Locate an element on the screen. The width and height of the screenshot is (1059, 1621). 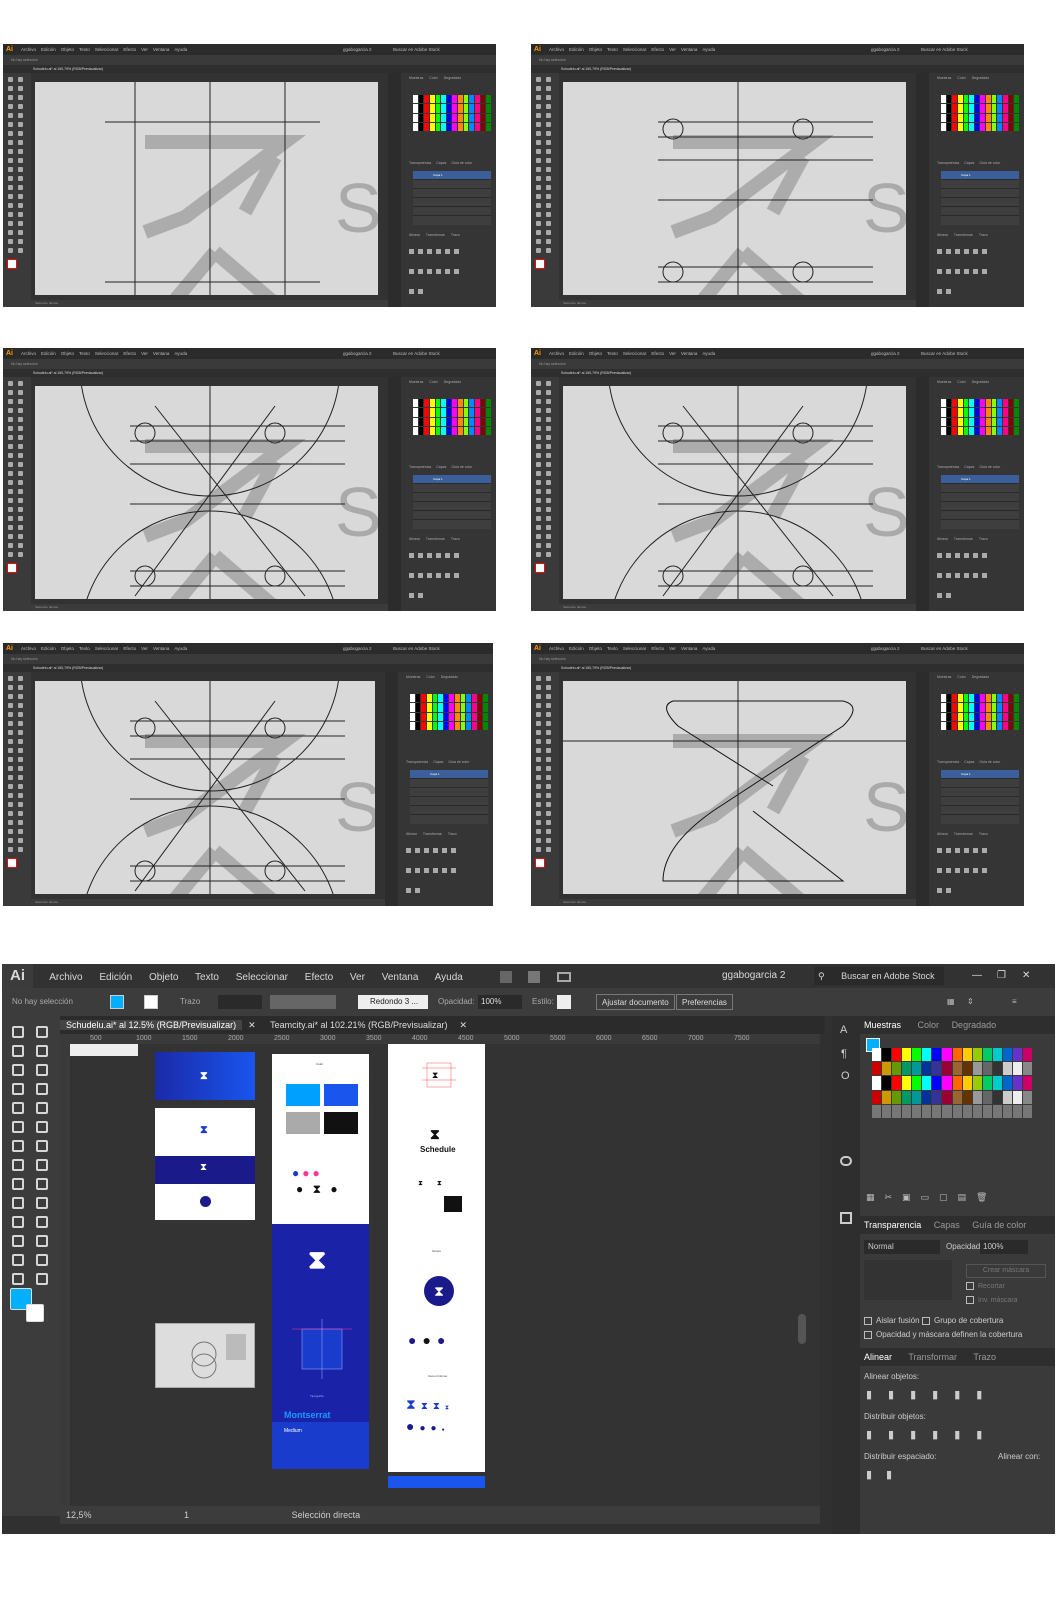
paragraph-icon: ¶ is located at coordinates (844, 1054).